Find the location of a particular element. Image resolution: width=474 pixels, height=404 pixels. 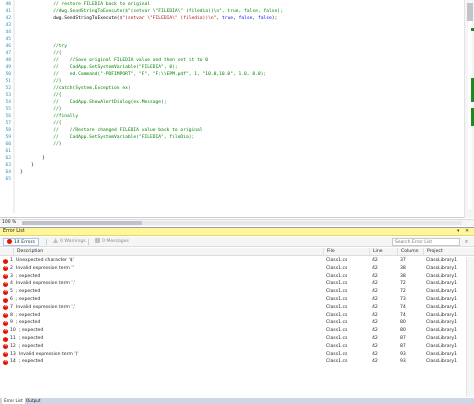

row-number: 13 is located at coordinates (13, 354).